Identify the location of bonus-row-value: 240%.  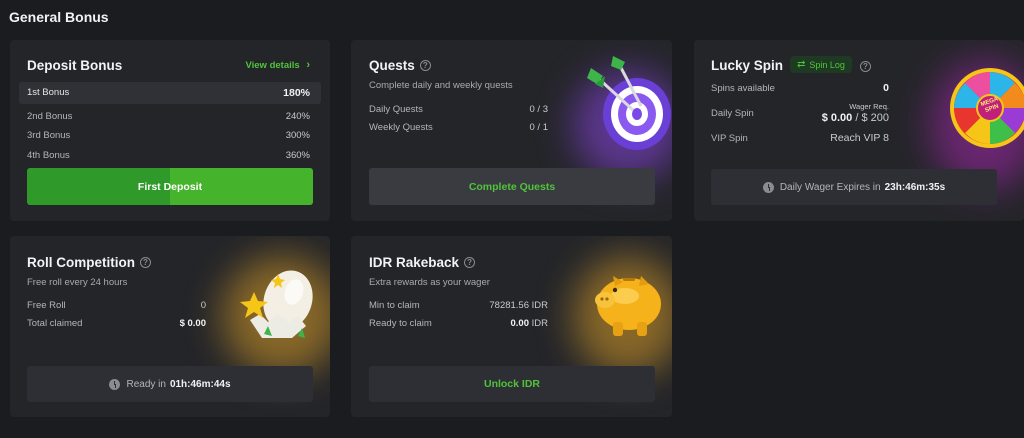
(297, 116).